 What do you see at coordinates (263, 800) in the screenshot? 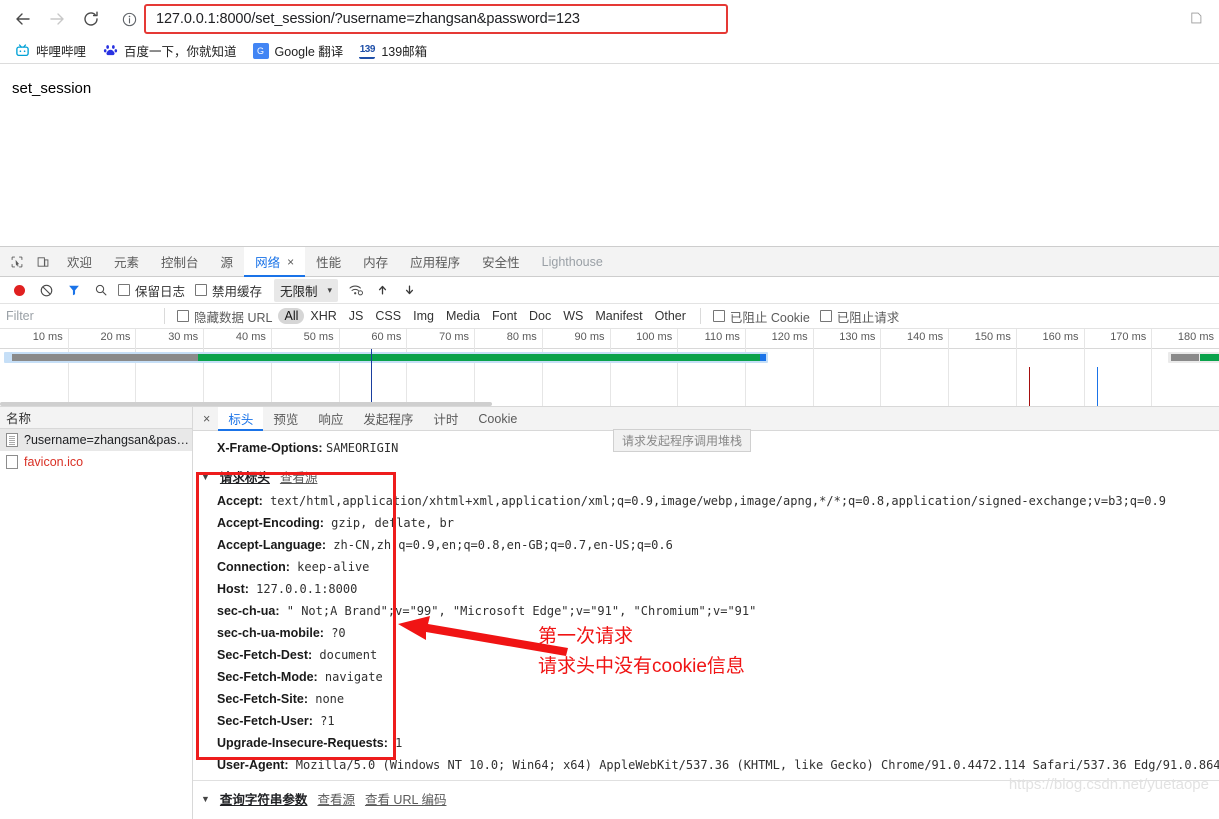
I see `section-label: 查询字符串参数` at bounding box center [263, 800].